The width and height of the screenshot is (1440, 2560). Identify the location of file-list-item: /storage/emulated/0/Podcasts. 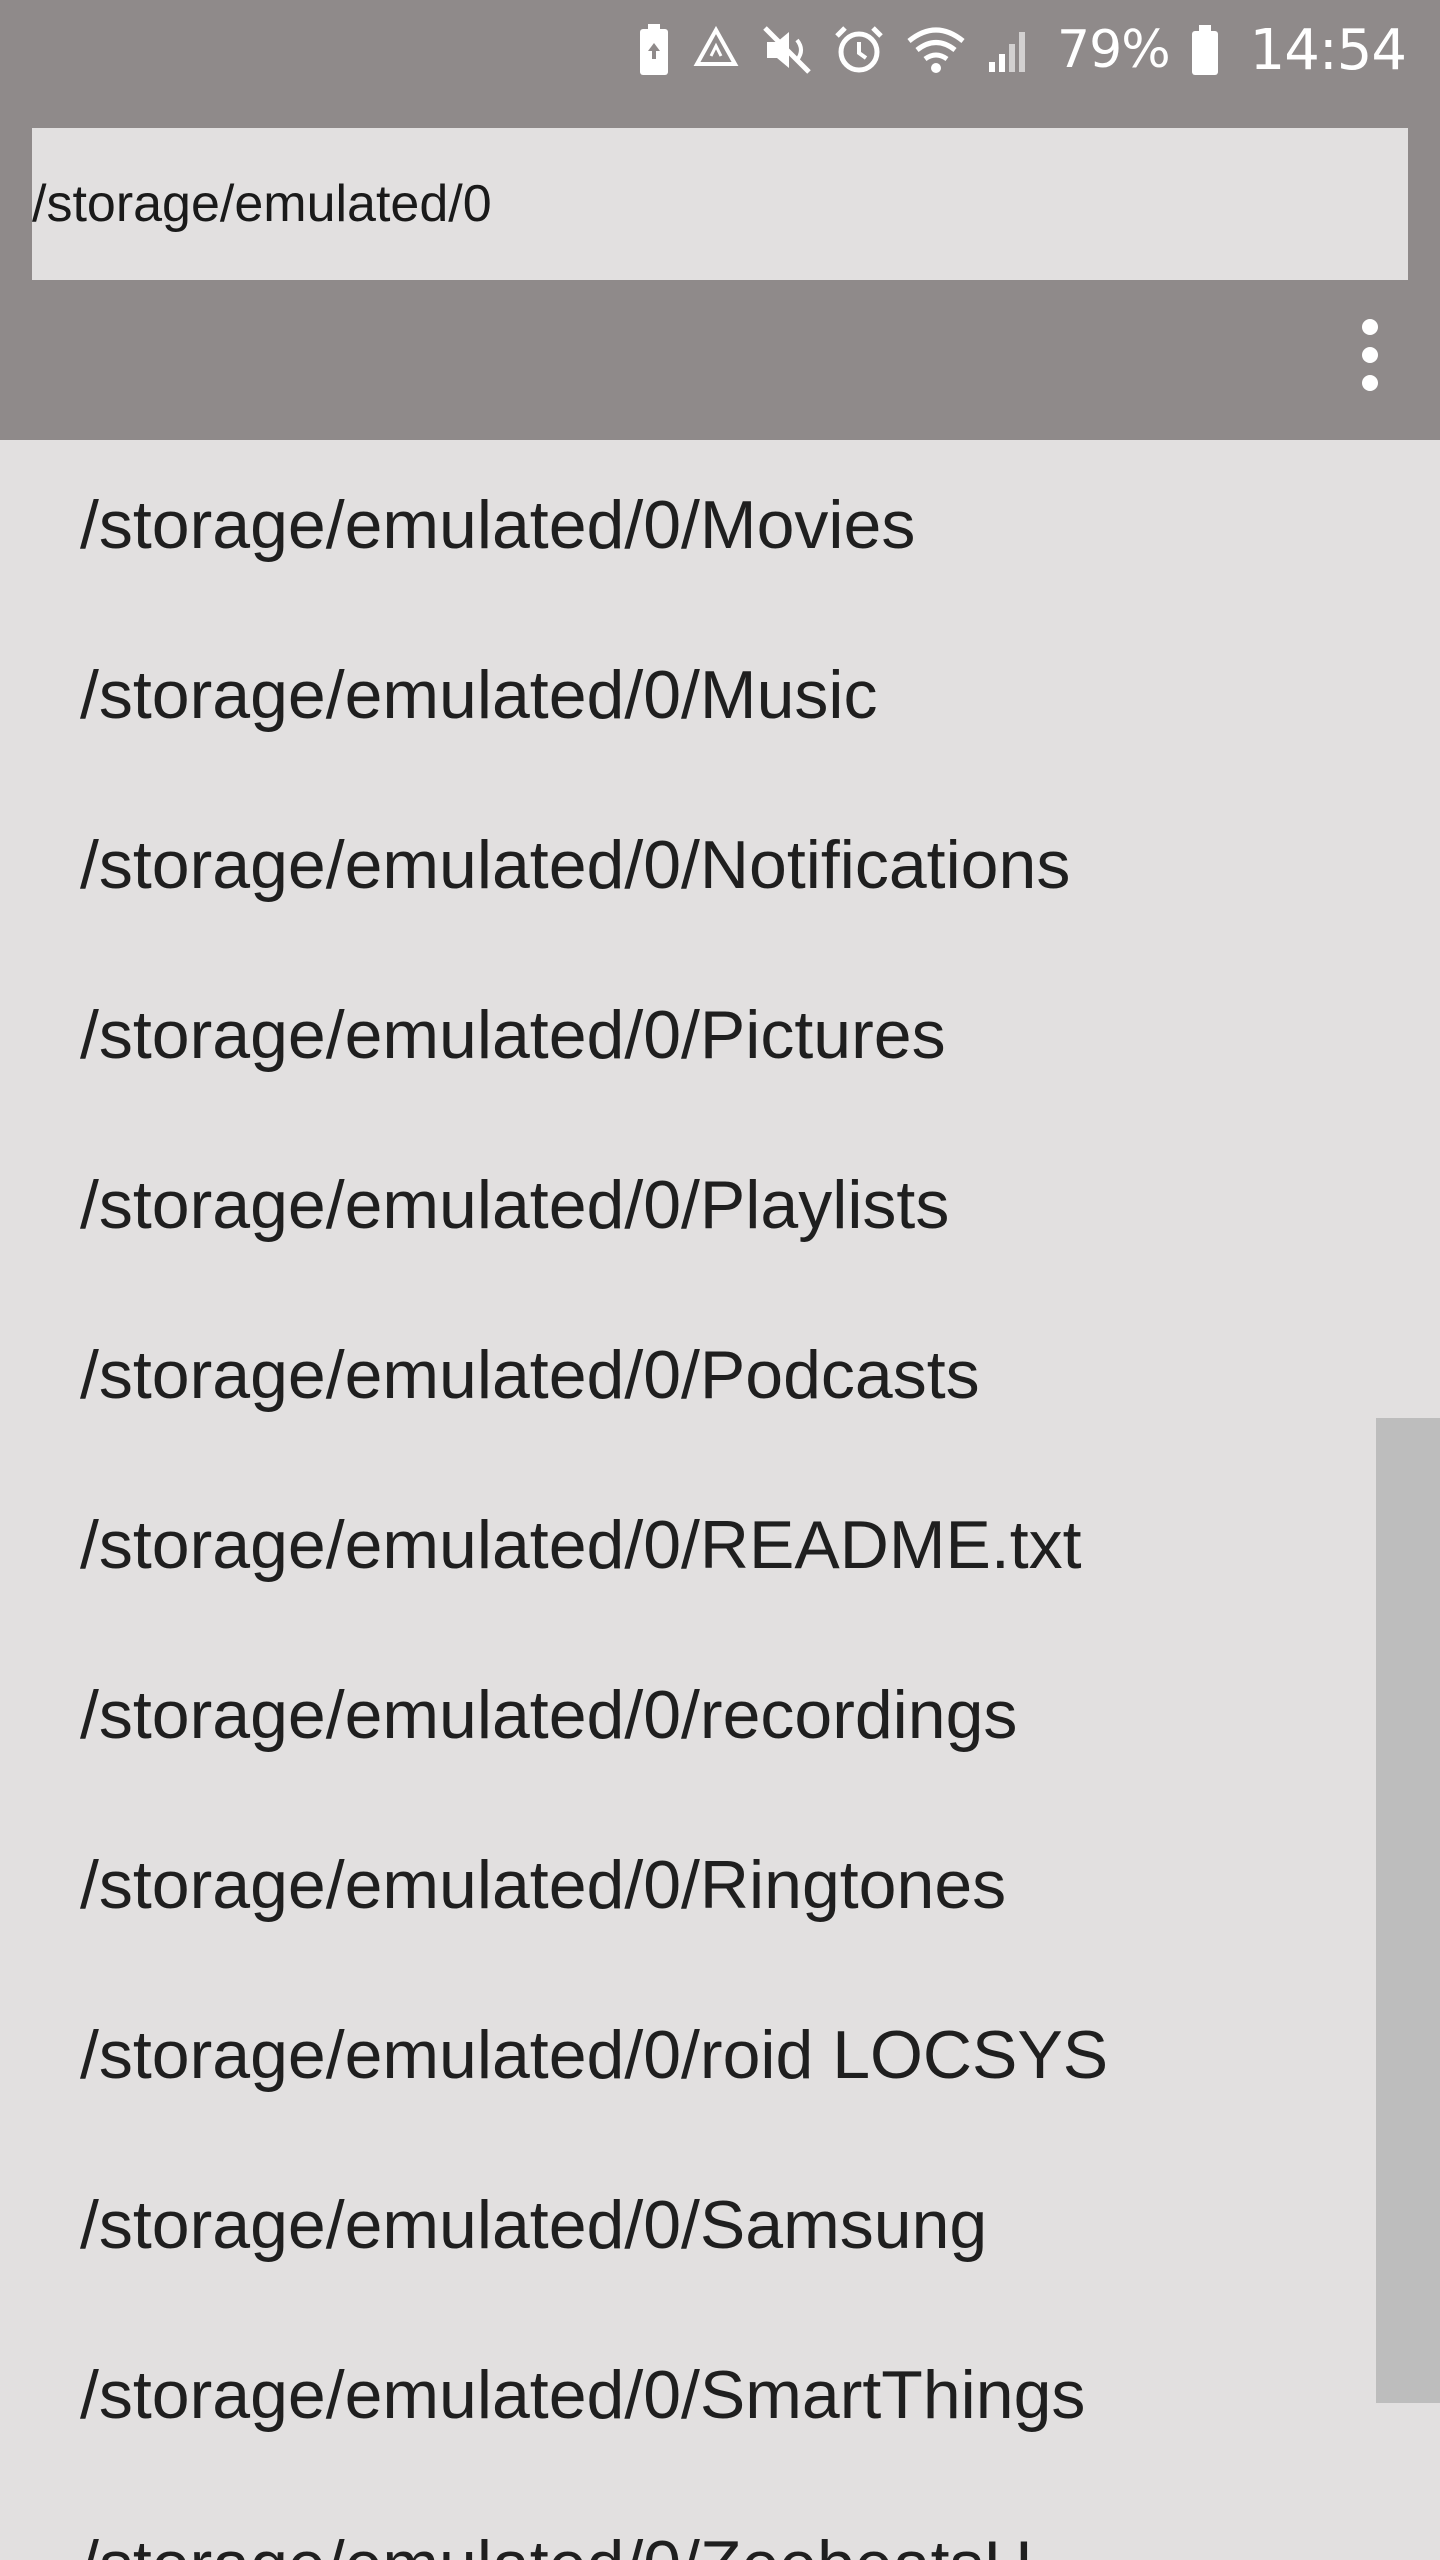
(720, 1375).